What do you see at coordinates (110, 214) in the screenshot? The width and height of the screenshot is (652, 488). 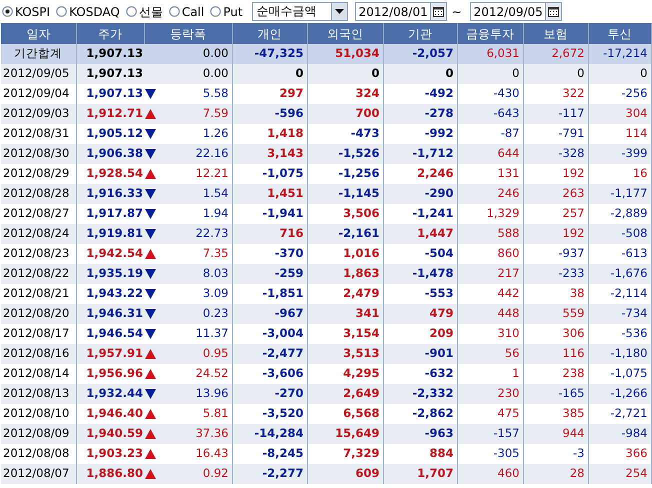 I see `price-cell: 1,917.87` at bounding box center [110, 214].